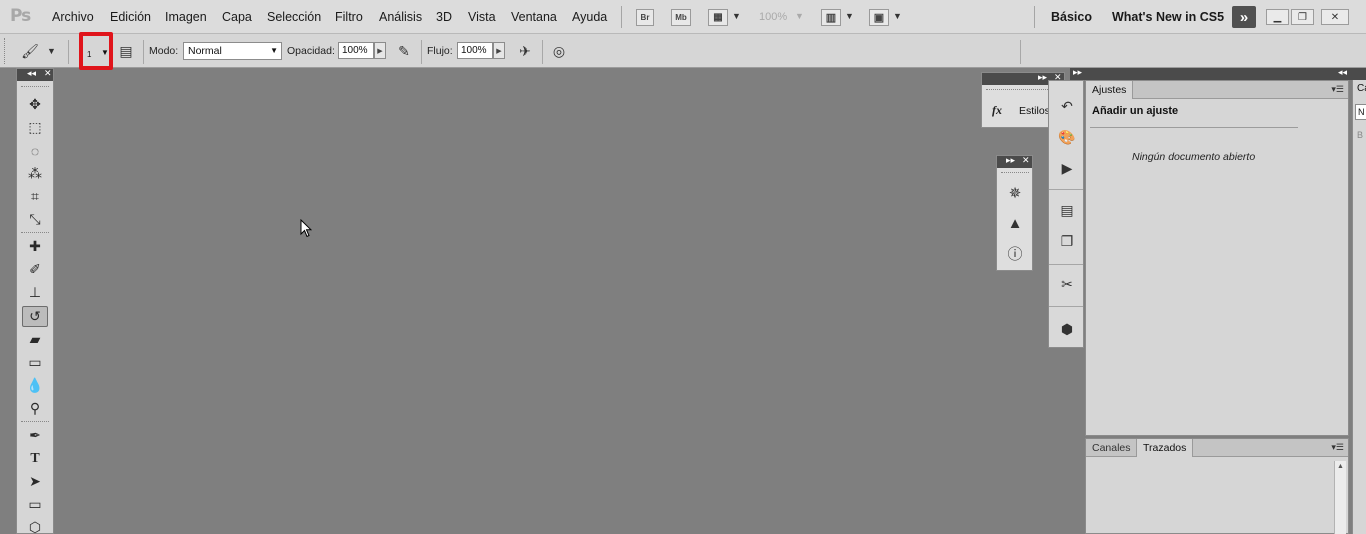  Describe the element at coordinates (404, 51) in the screenshot. I see `tablet-pressure-opacity-icon: ✎` at that location.